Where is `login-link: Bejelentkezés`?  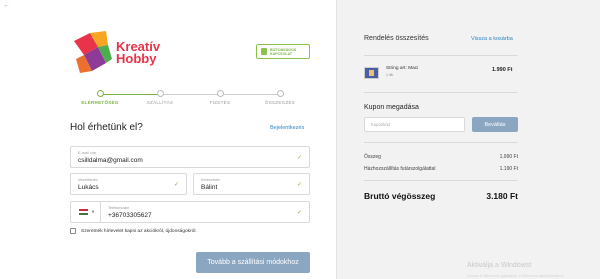
login-link: Bejelentkezés is located at coordinates (287, 128).